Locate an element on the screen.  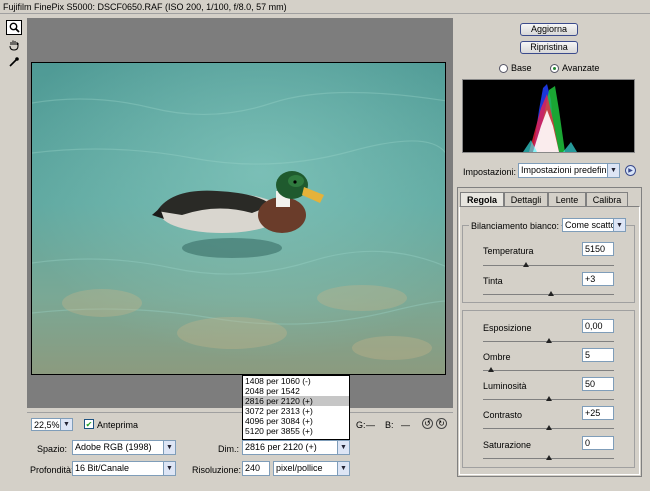
size-option: 1408 per 1060 (-) is located at coordinates (296, 381).